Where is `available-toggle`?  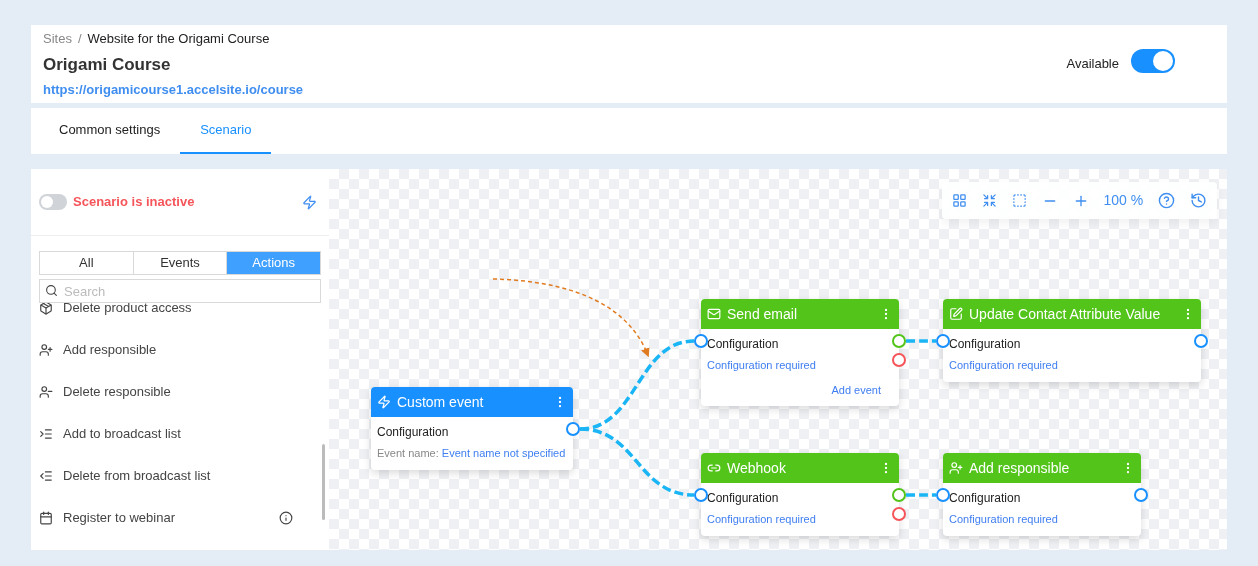 available-toggle is located at coordinates (1153, 60).